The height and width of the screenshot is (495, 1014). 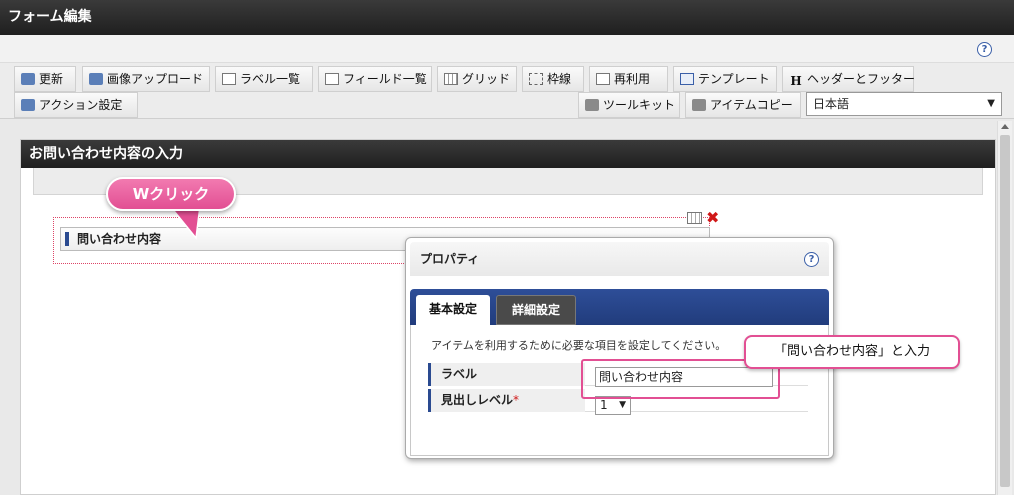 What do you see at coordinates (852, 352) in the screenshot?
I see `input-hint-callout: 「問い合わせ内容」と入力` at bounding box center [852, 352].